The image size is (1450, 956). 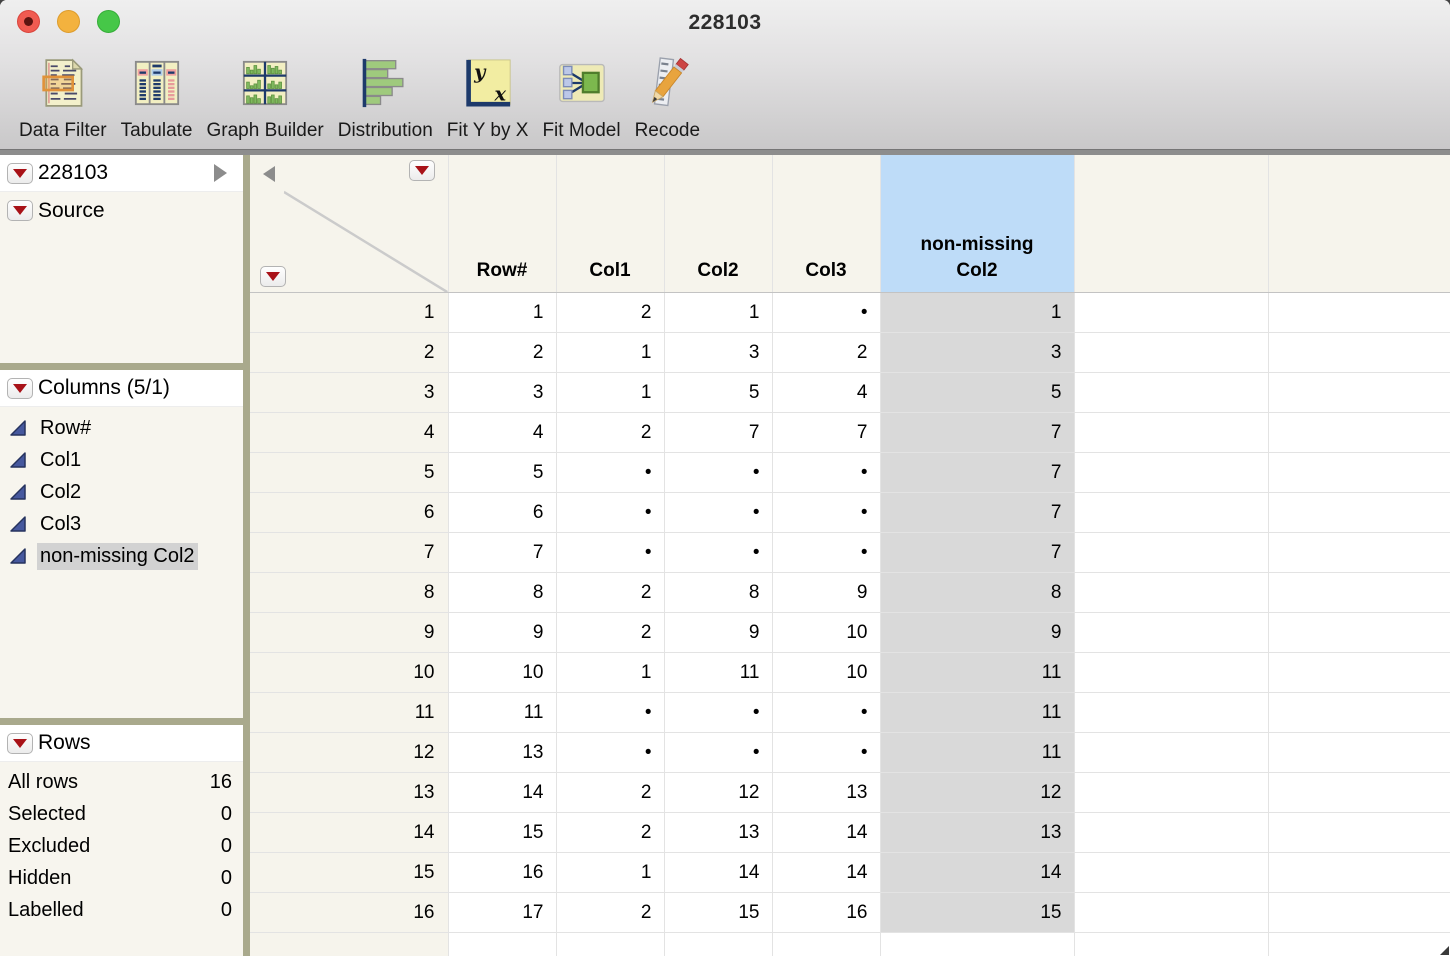 I want to click on minimize-button, so click(x=68, y=21).